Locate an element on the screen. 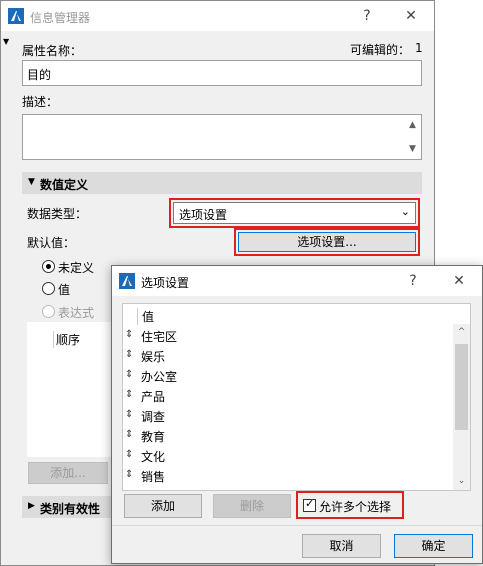  radio-undefined is located at coordinates (48, 266).